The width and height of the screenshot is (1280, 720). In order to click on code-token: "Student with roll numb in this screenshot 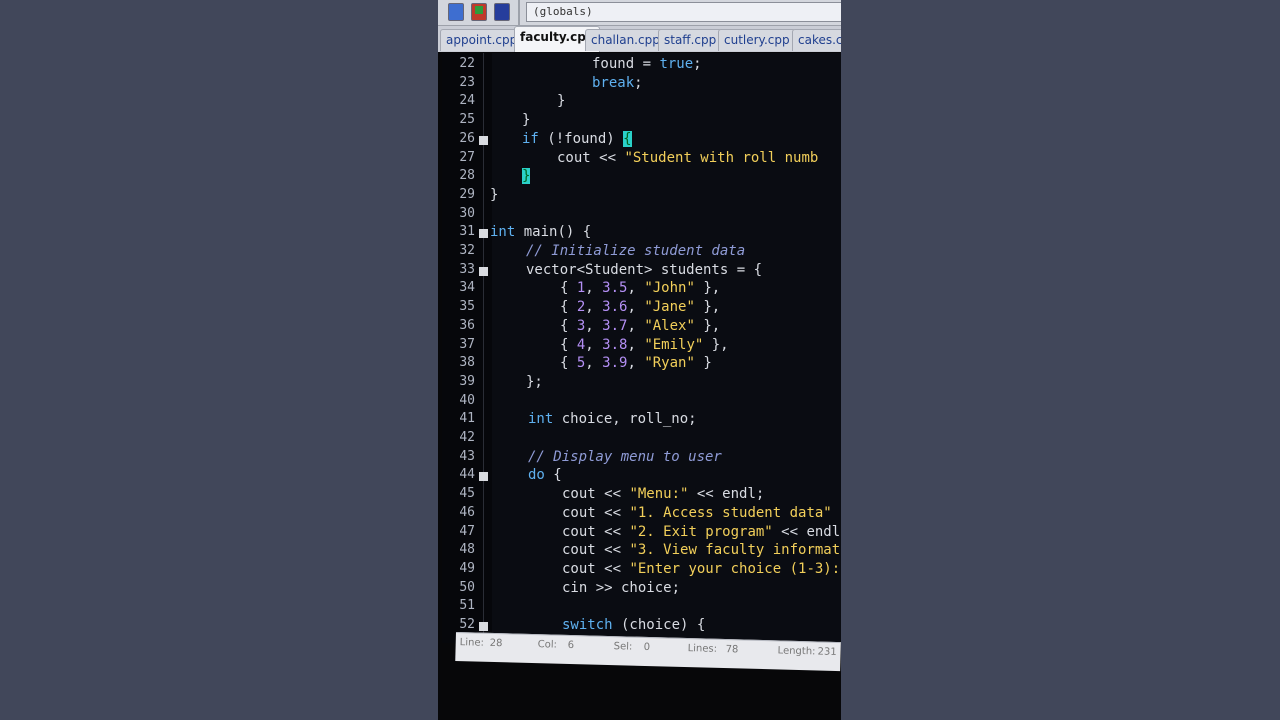, I will do `click(721, 157)`.